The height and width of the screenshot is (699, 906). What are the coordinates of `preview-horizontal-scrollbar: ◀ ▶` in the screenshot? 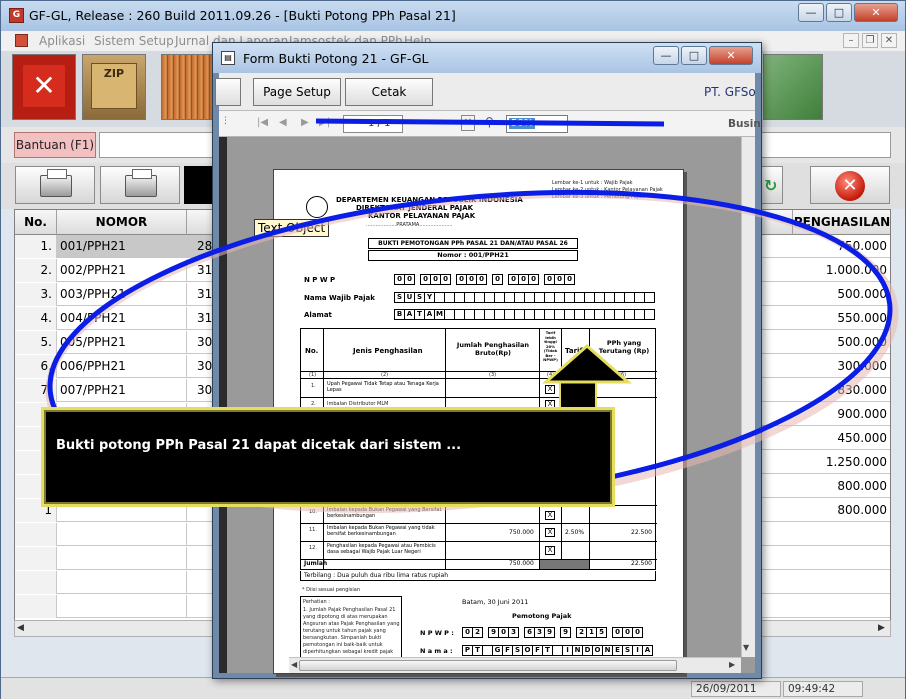 It's located at (515, 665).